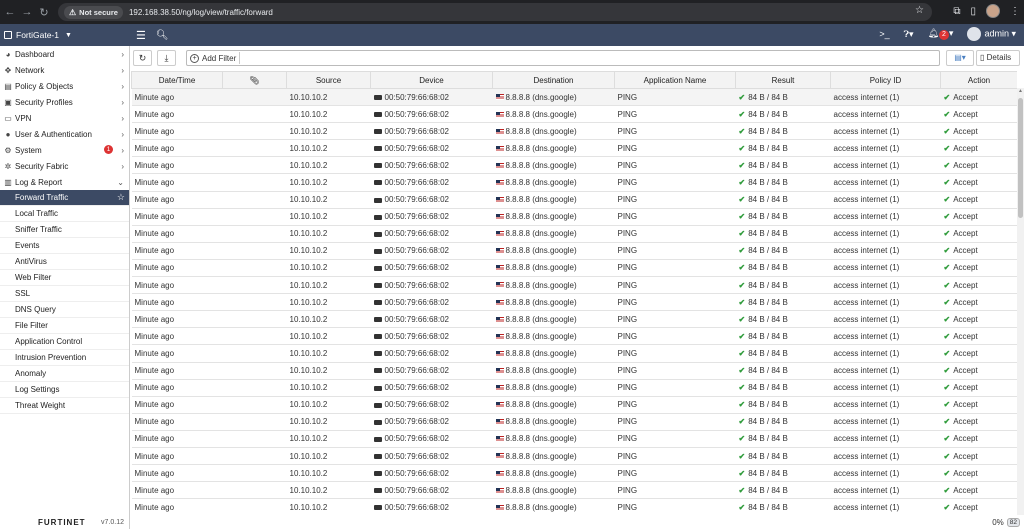 The image size is (1024, 529). What do you see at coordinates (64, 326) in the screenshot?
I see `sidebar-item-file-filter: File Filter` at bounding box center [64, 326].